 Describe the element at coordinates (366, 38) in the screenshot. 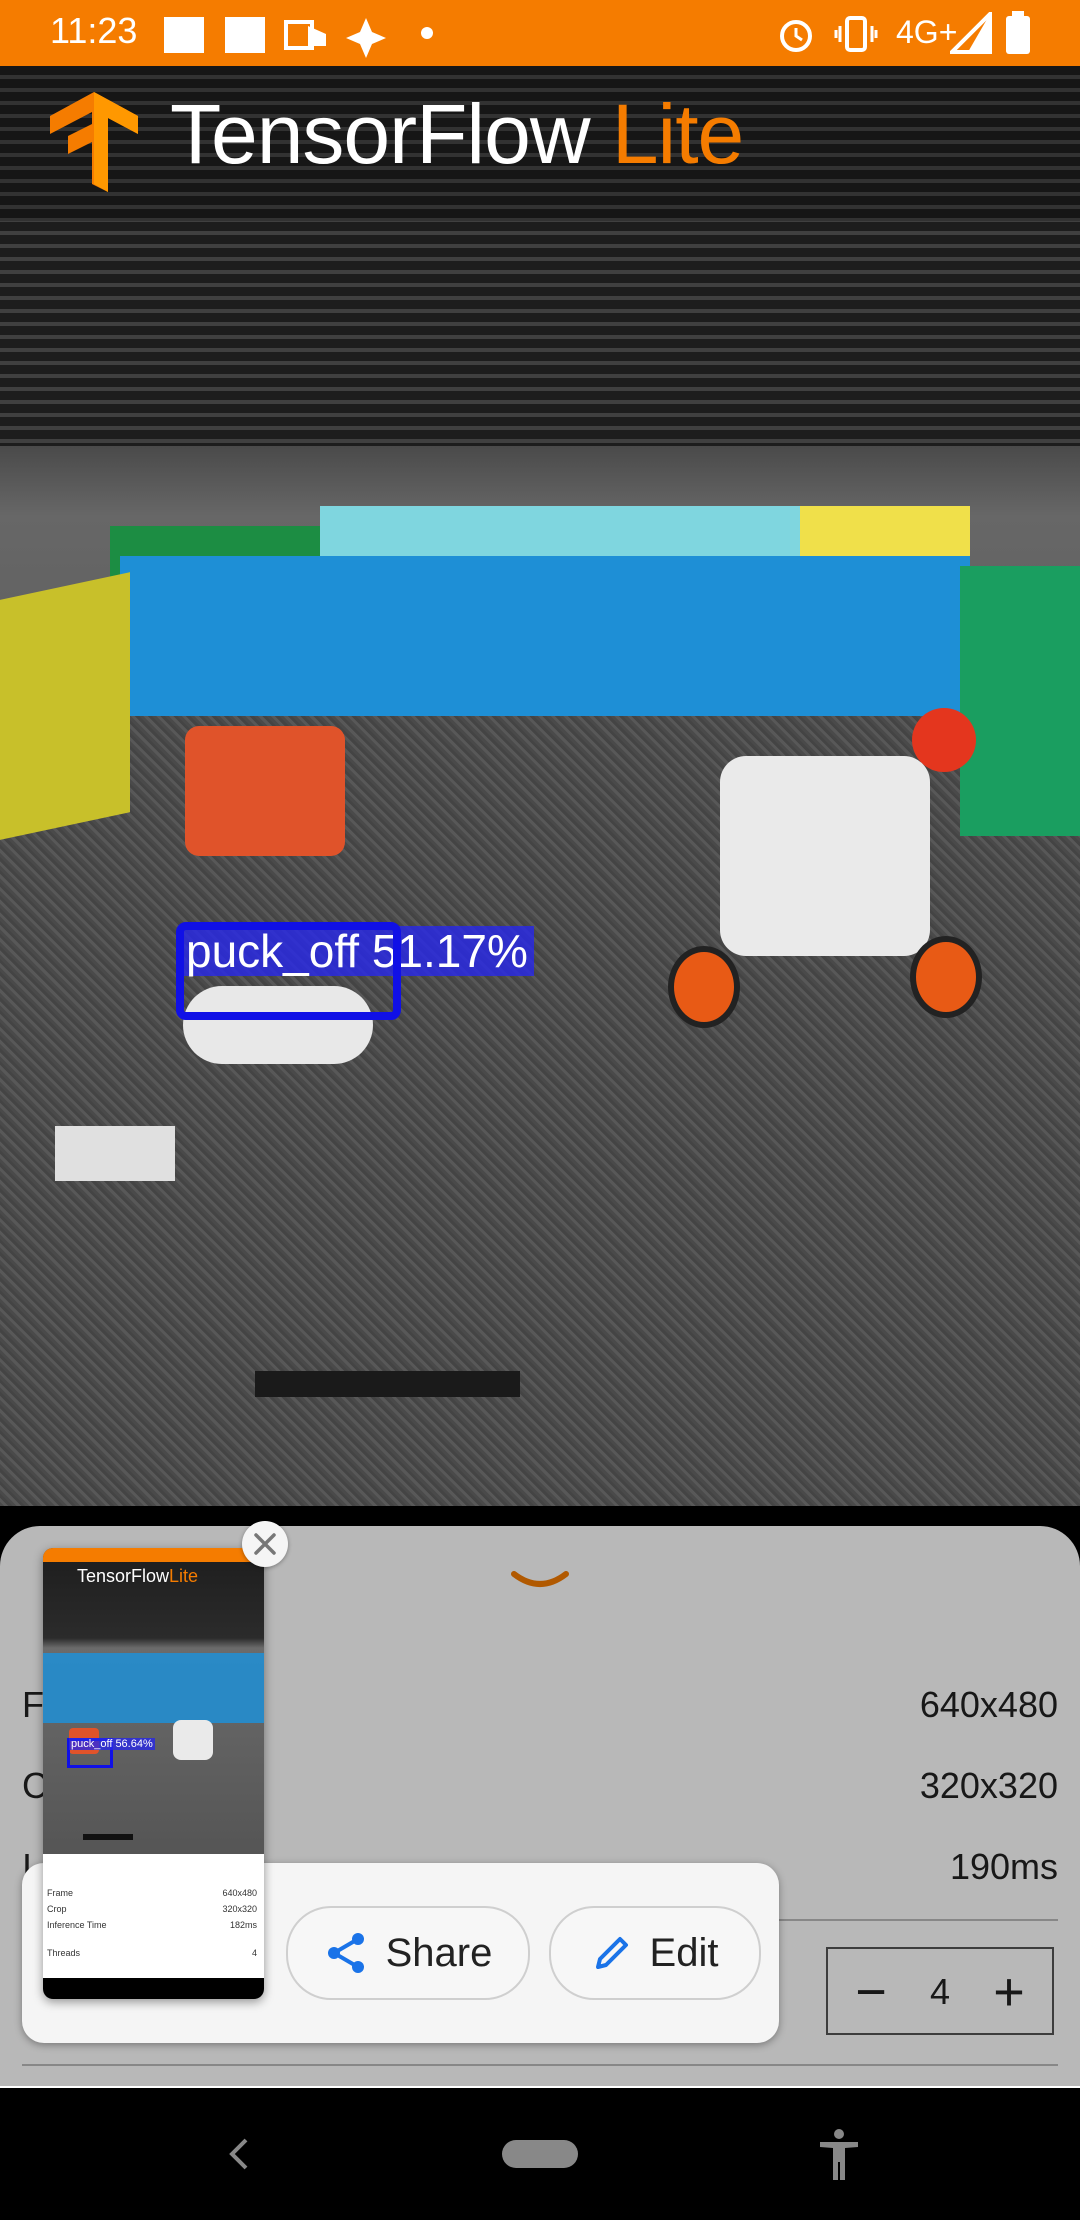

I see `pinwheel-icon` at that location.